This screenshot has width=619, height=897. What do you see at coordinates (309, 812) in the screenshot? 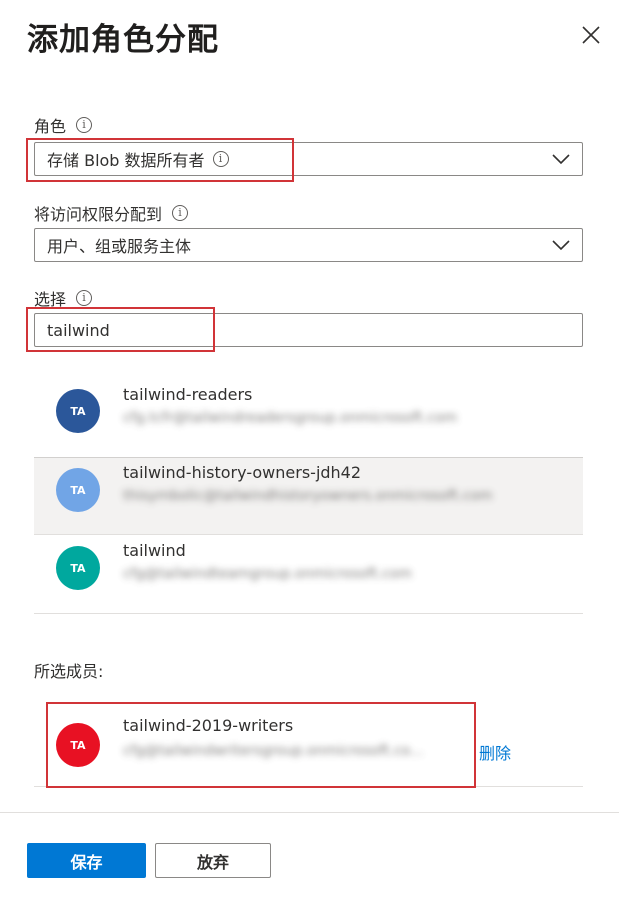
I see `footer-divider` at bounding box center [309, 812].